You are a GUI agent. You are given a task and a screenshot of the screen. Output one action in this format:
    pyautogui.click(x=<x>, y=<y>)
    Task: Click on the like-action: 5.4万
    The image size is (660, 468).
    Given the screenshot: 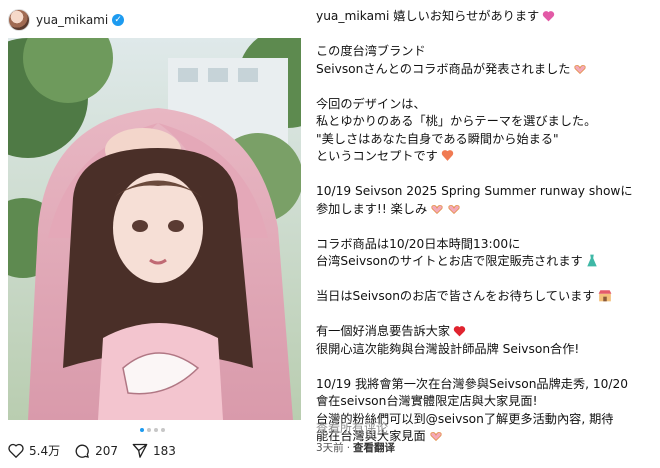 What is the action you would take?
    pyautogui.click(x=34, y=450)
    